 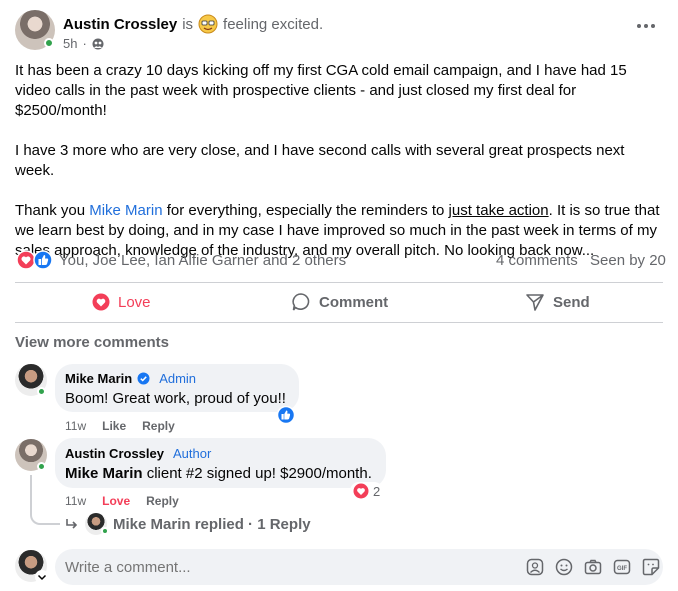 I want to click on send-button: Send, so click(x=557, y=302).